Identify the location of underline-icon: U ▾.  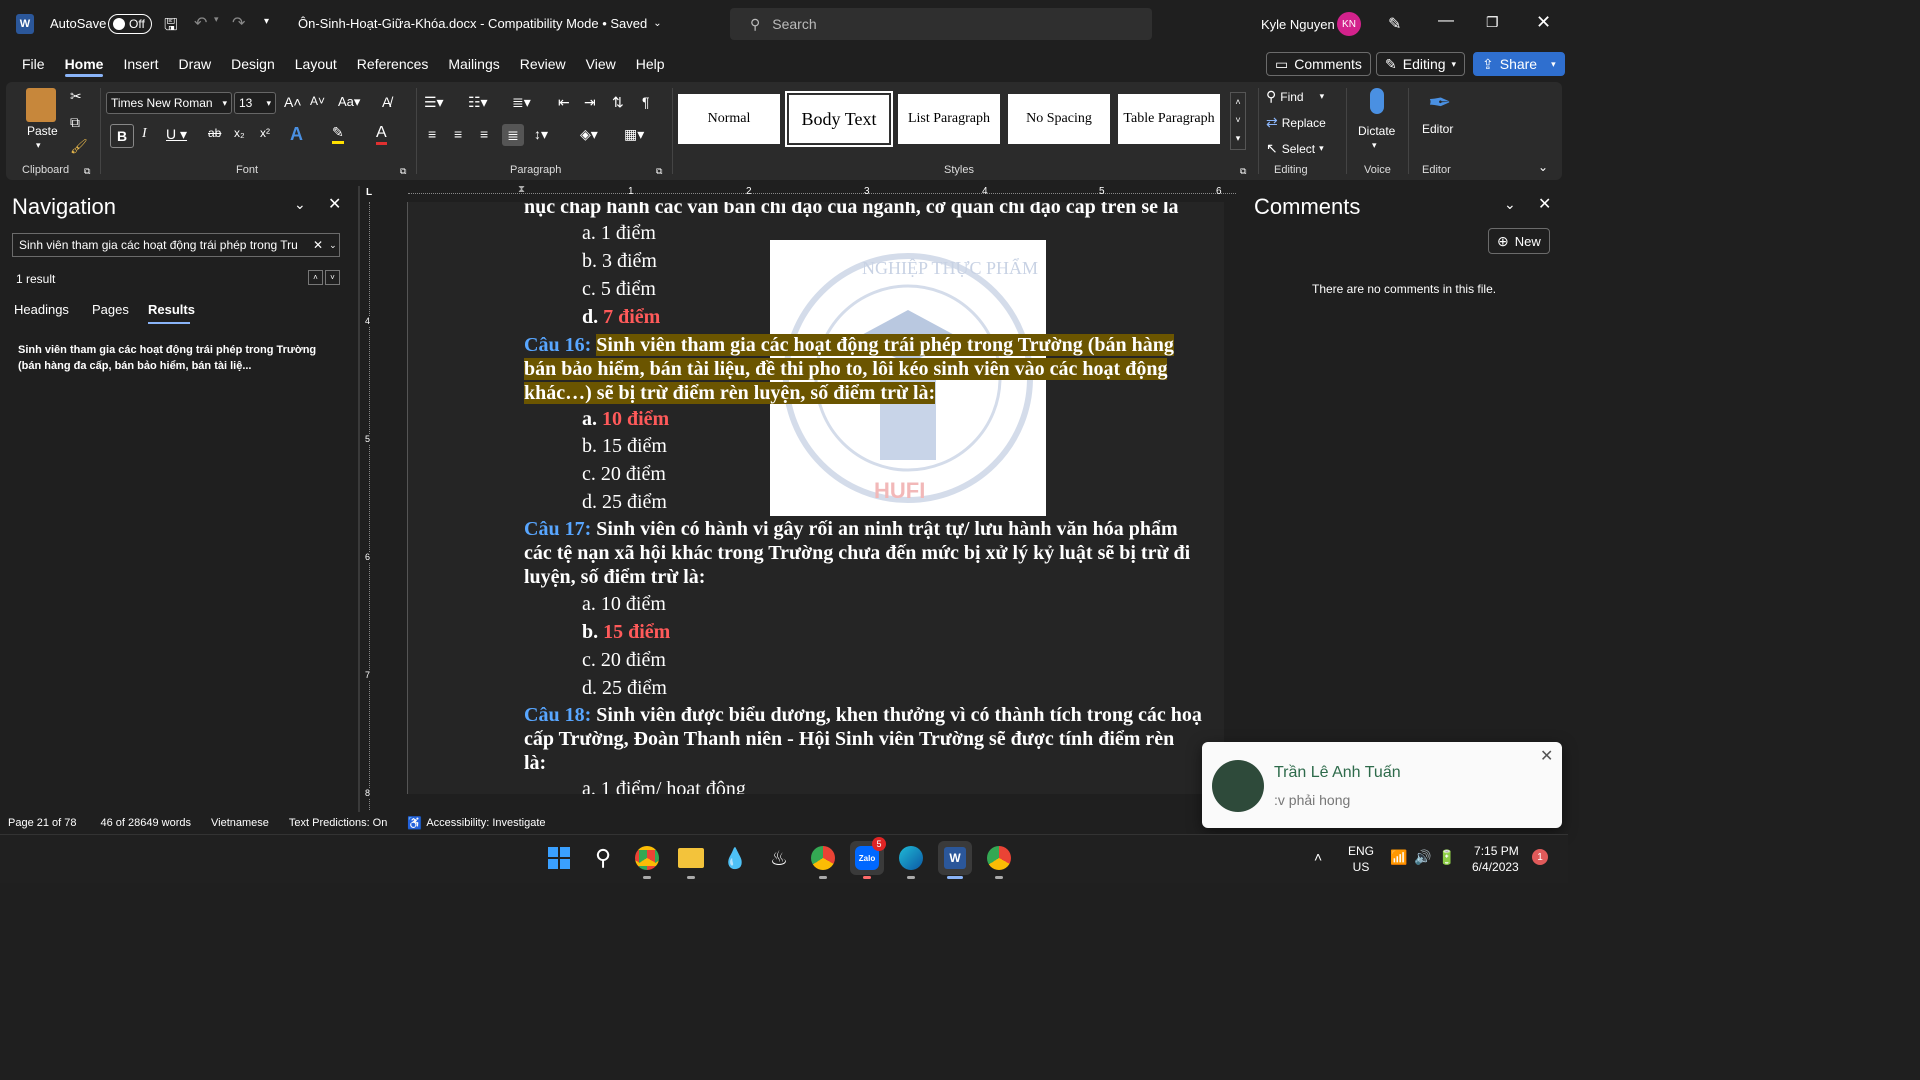
(176, 134).